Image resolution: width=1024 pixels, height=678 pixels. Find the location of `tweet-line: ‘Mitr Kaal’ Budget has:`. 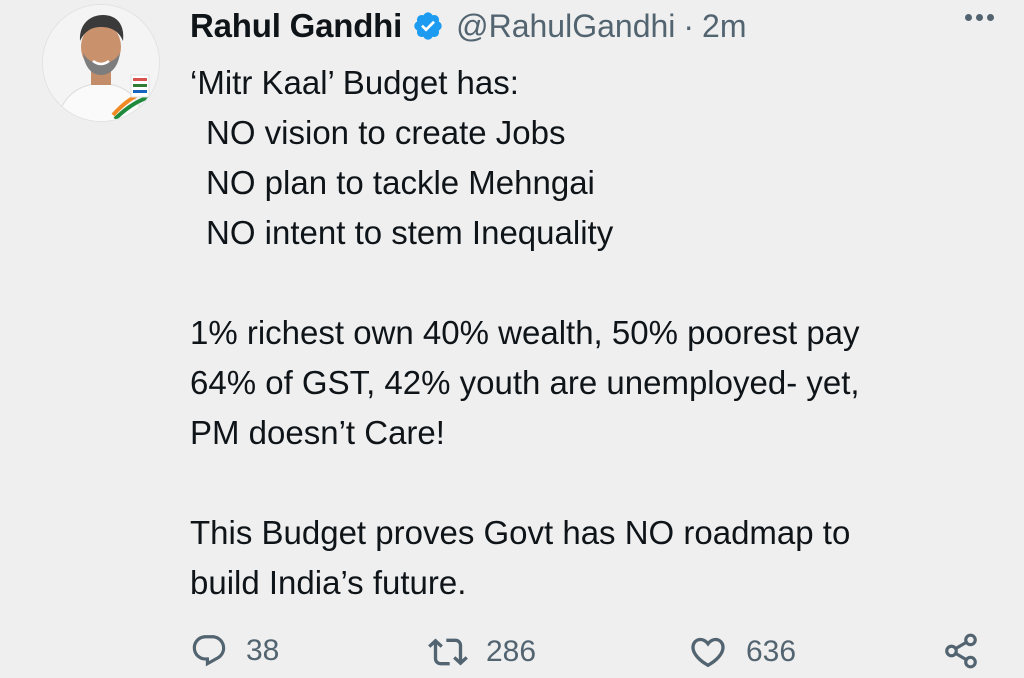

tweet-line: ‘Mitr Kaal’ Budget has: is located at coordinates (354, 82).